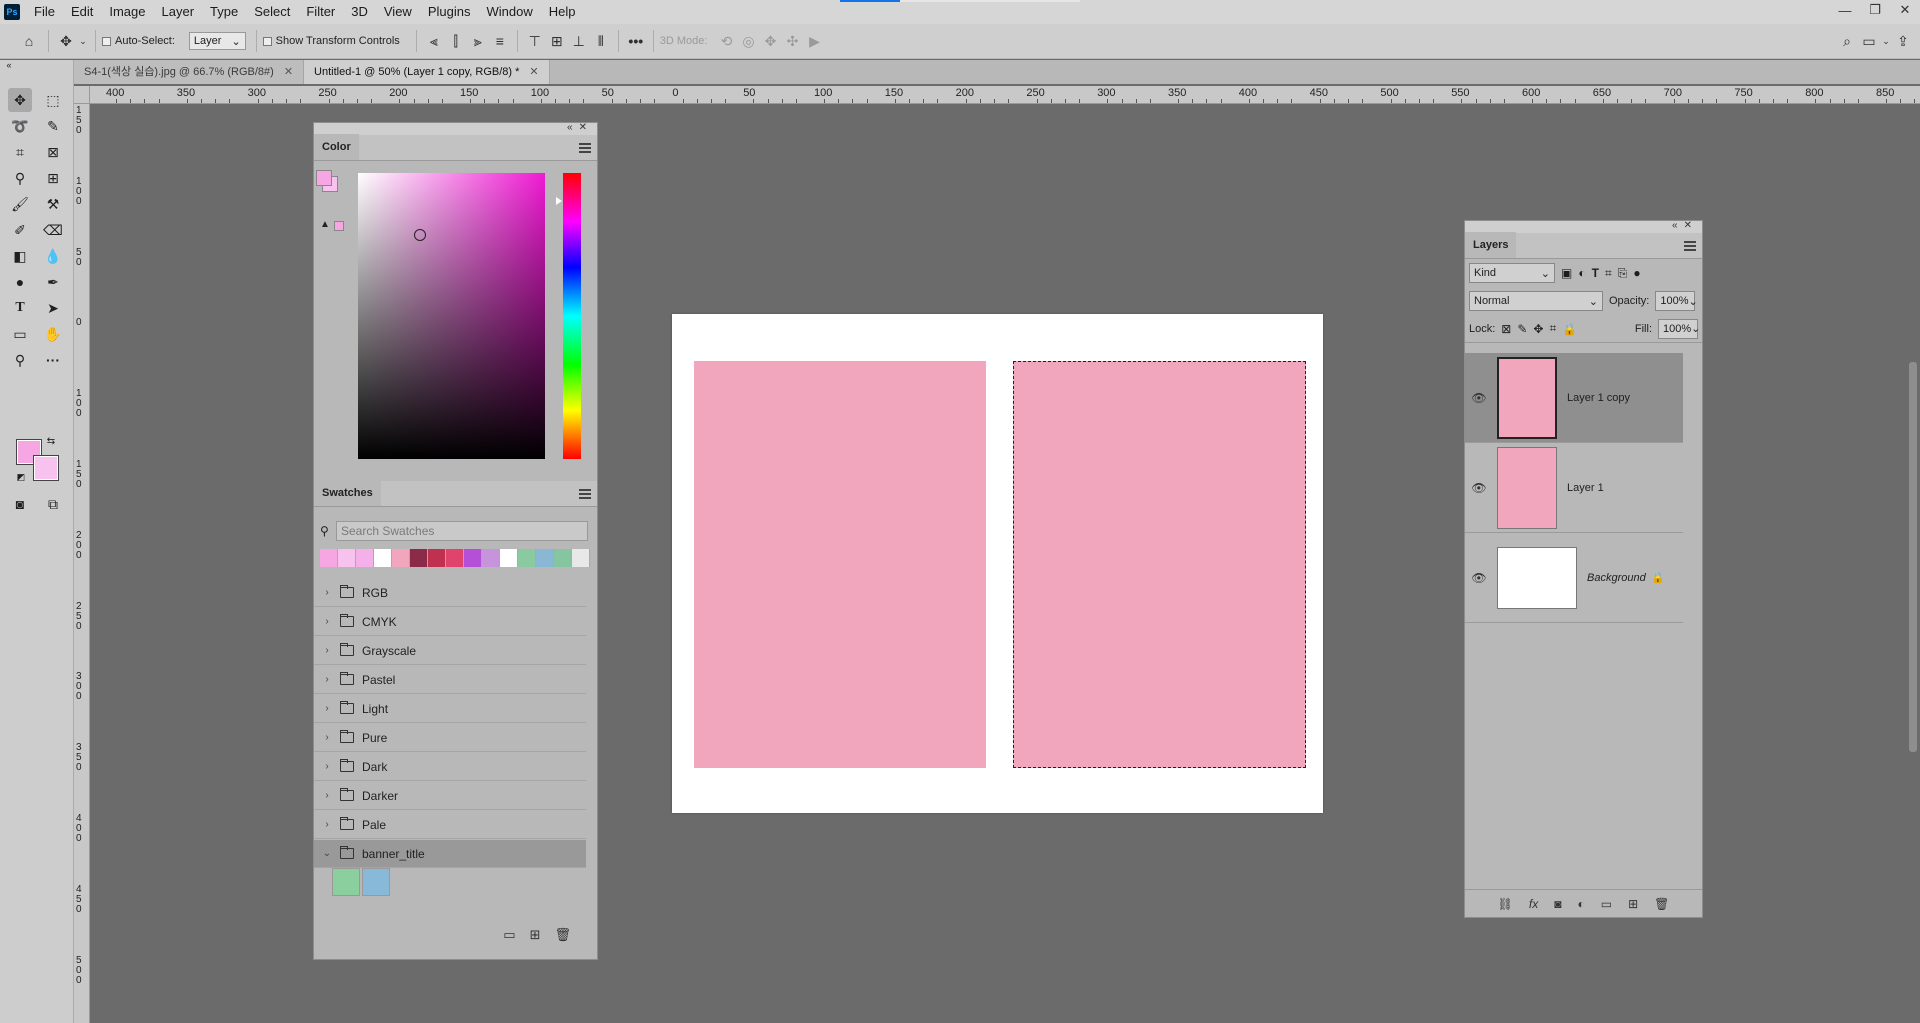  I want to click on align-bottom-icon: ⊥, so click(579, 41).